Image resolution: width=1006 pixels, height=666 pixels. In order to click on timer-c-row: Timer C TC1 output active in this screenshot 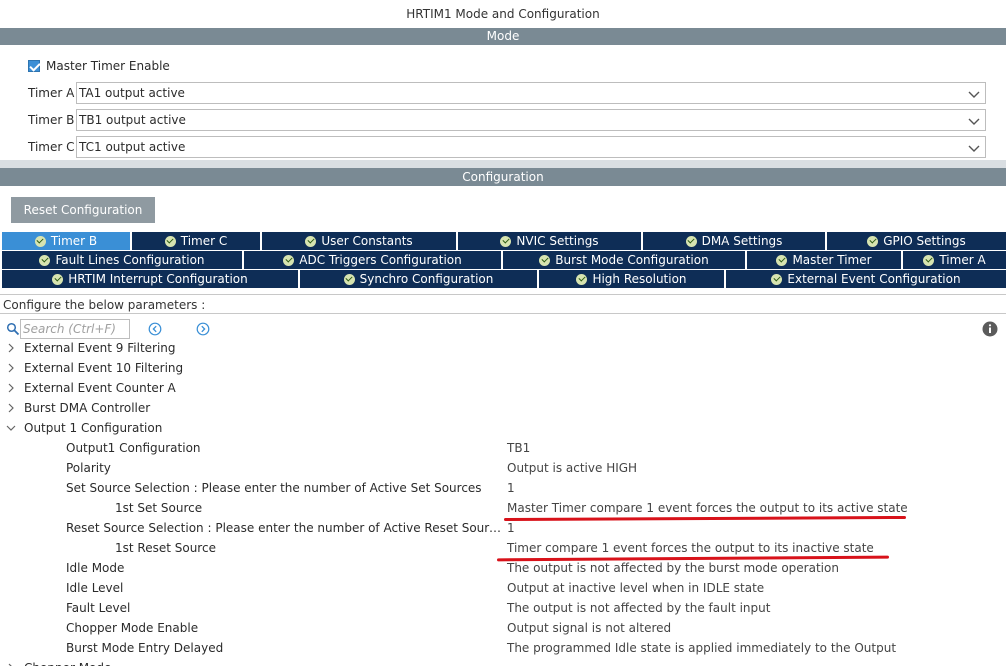, I will do `click(507, 147)`.